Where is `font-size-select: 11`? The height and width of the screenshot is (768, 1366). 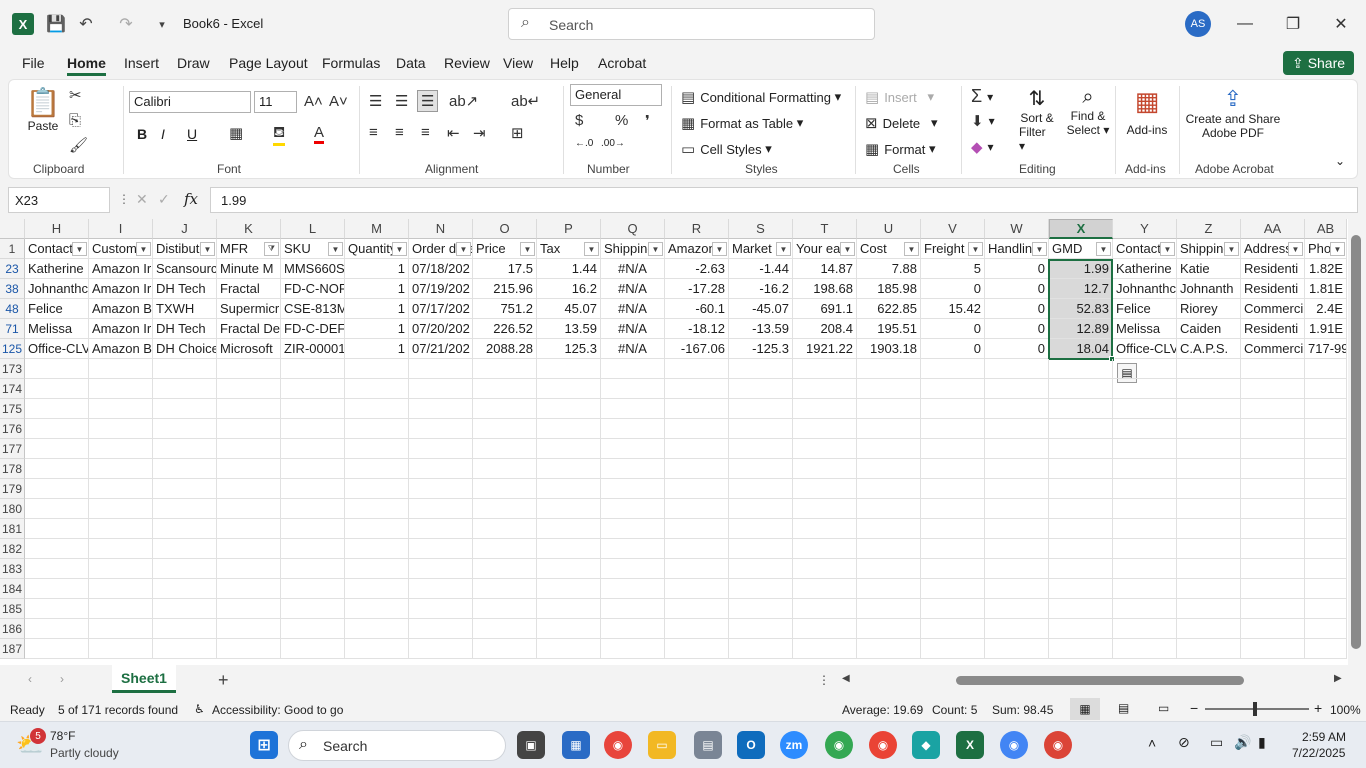 font-size-select: 11 is located at coordinates (275, 102).